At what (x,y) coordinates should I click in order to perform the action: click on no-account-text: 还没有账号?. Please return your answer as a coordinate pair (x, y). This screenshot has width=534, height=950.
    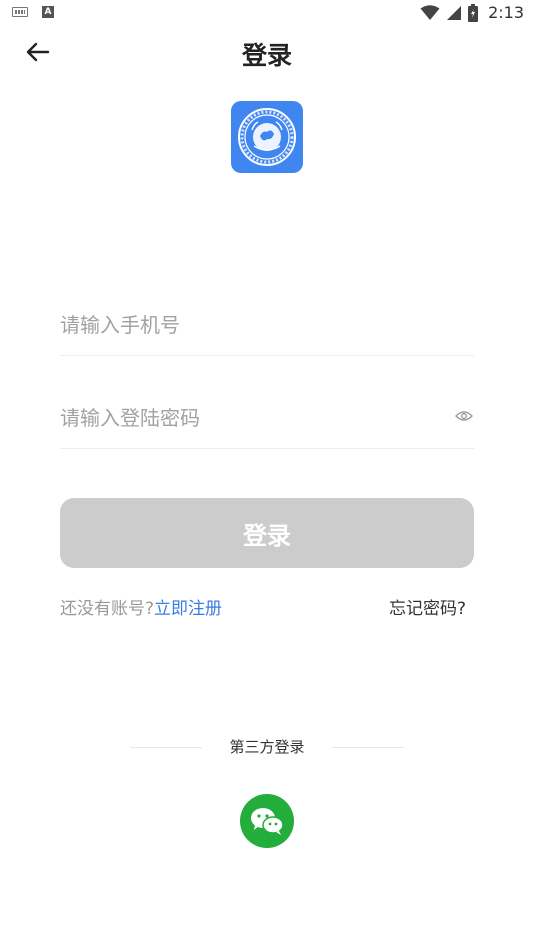
    Looking at the image, I should click on (107, 609).